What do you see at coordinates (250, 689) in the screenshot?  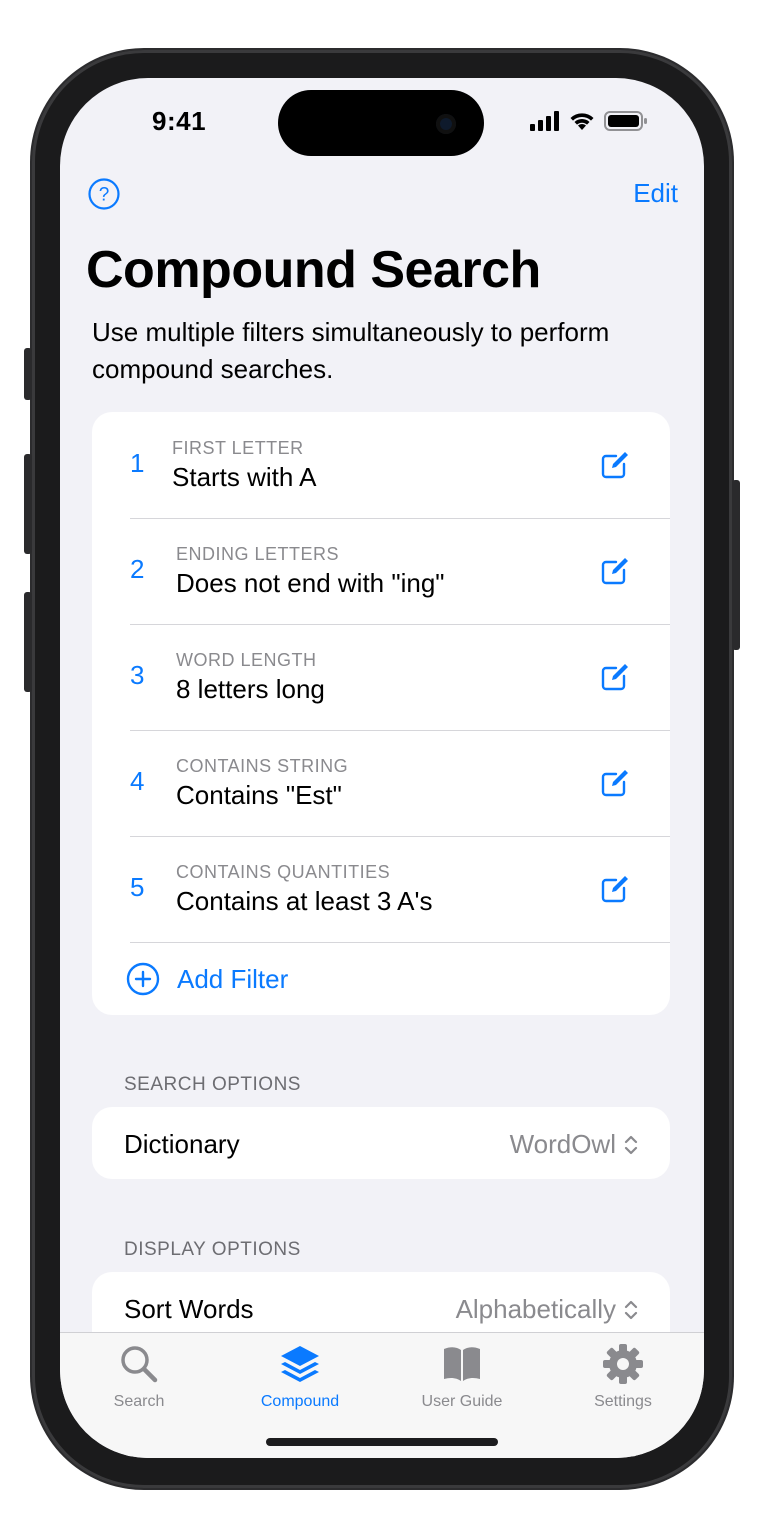 I see `filter-value: 8 letters long` at bounding box center [250, 689].